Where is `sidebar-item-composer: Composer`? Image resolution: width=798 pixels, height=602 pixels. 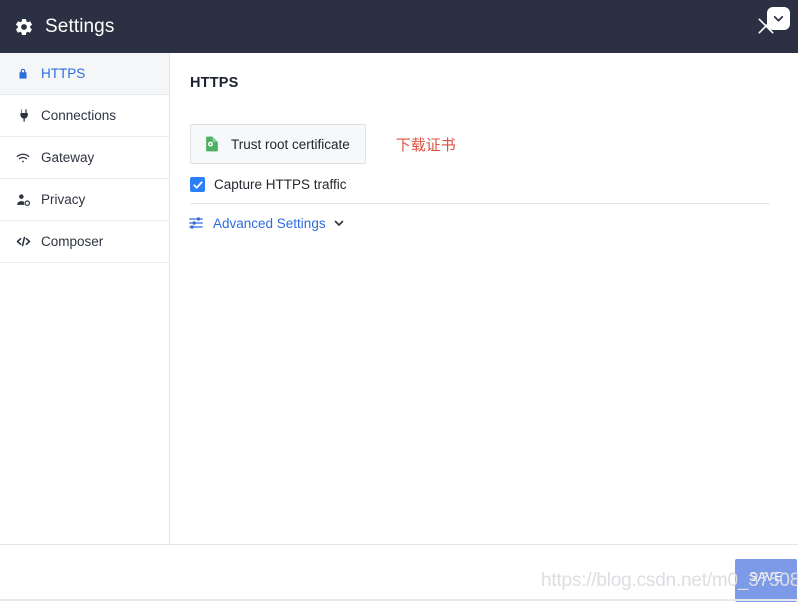
sidebar-item-composer: Composer is located at coordinates (84, 242).